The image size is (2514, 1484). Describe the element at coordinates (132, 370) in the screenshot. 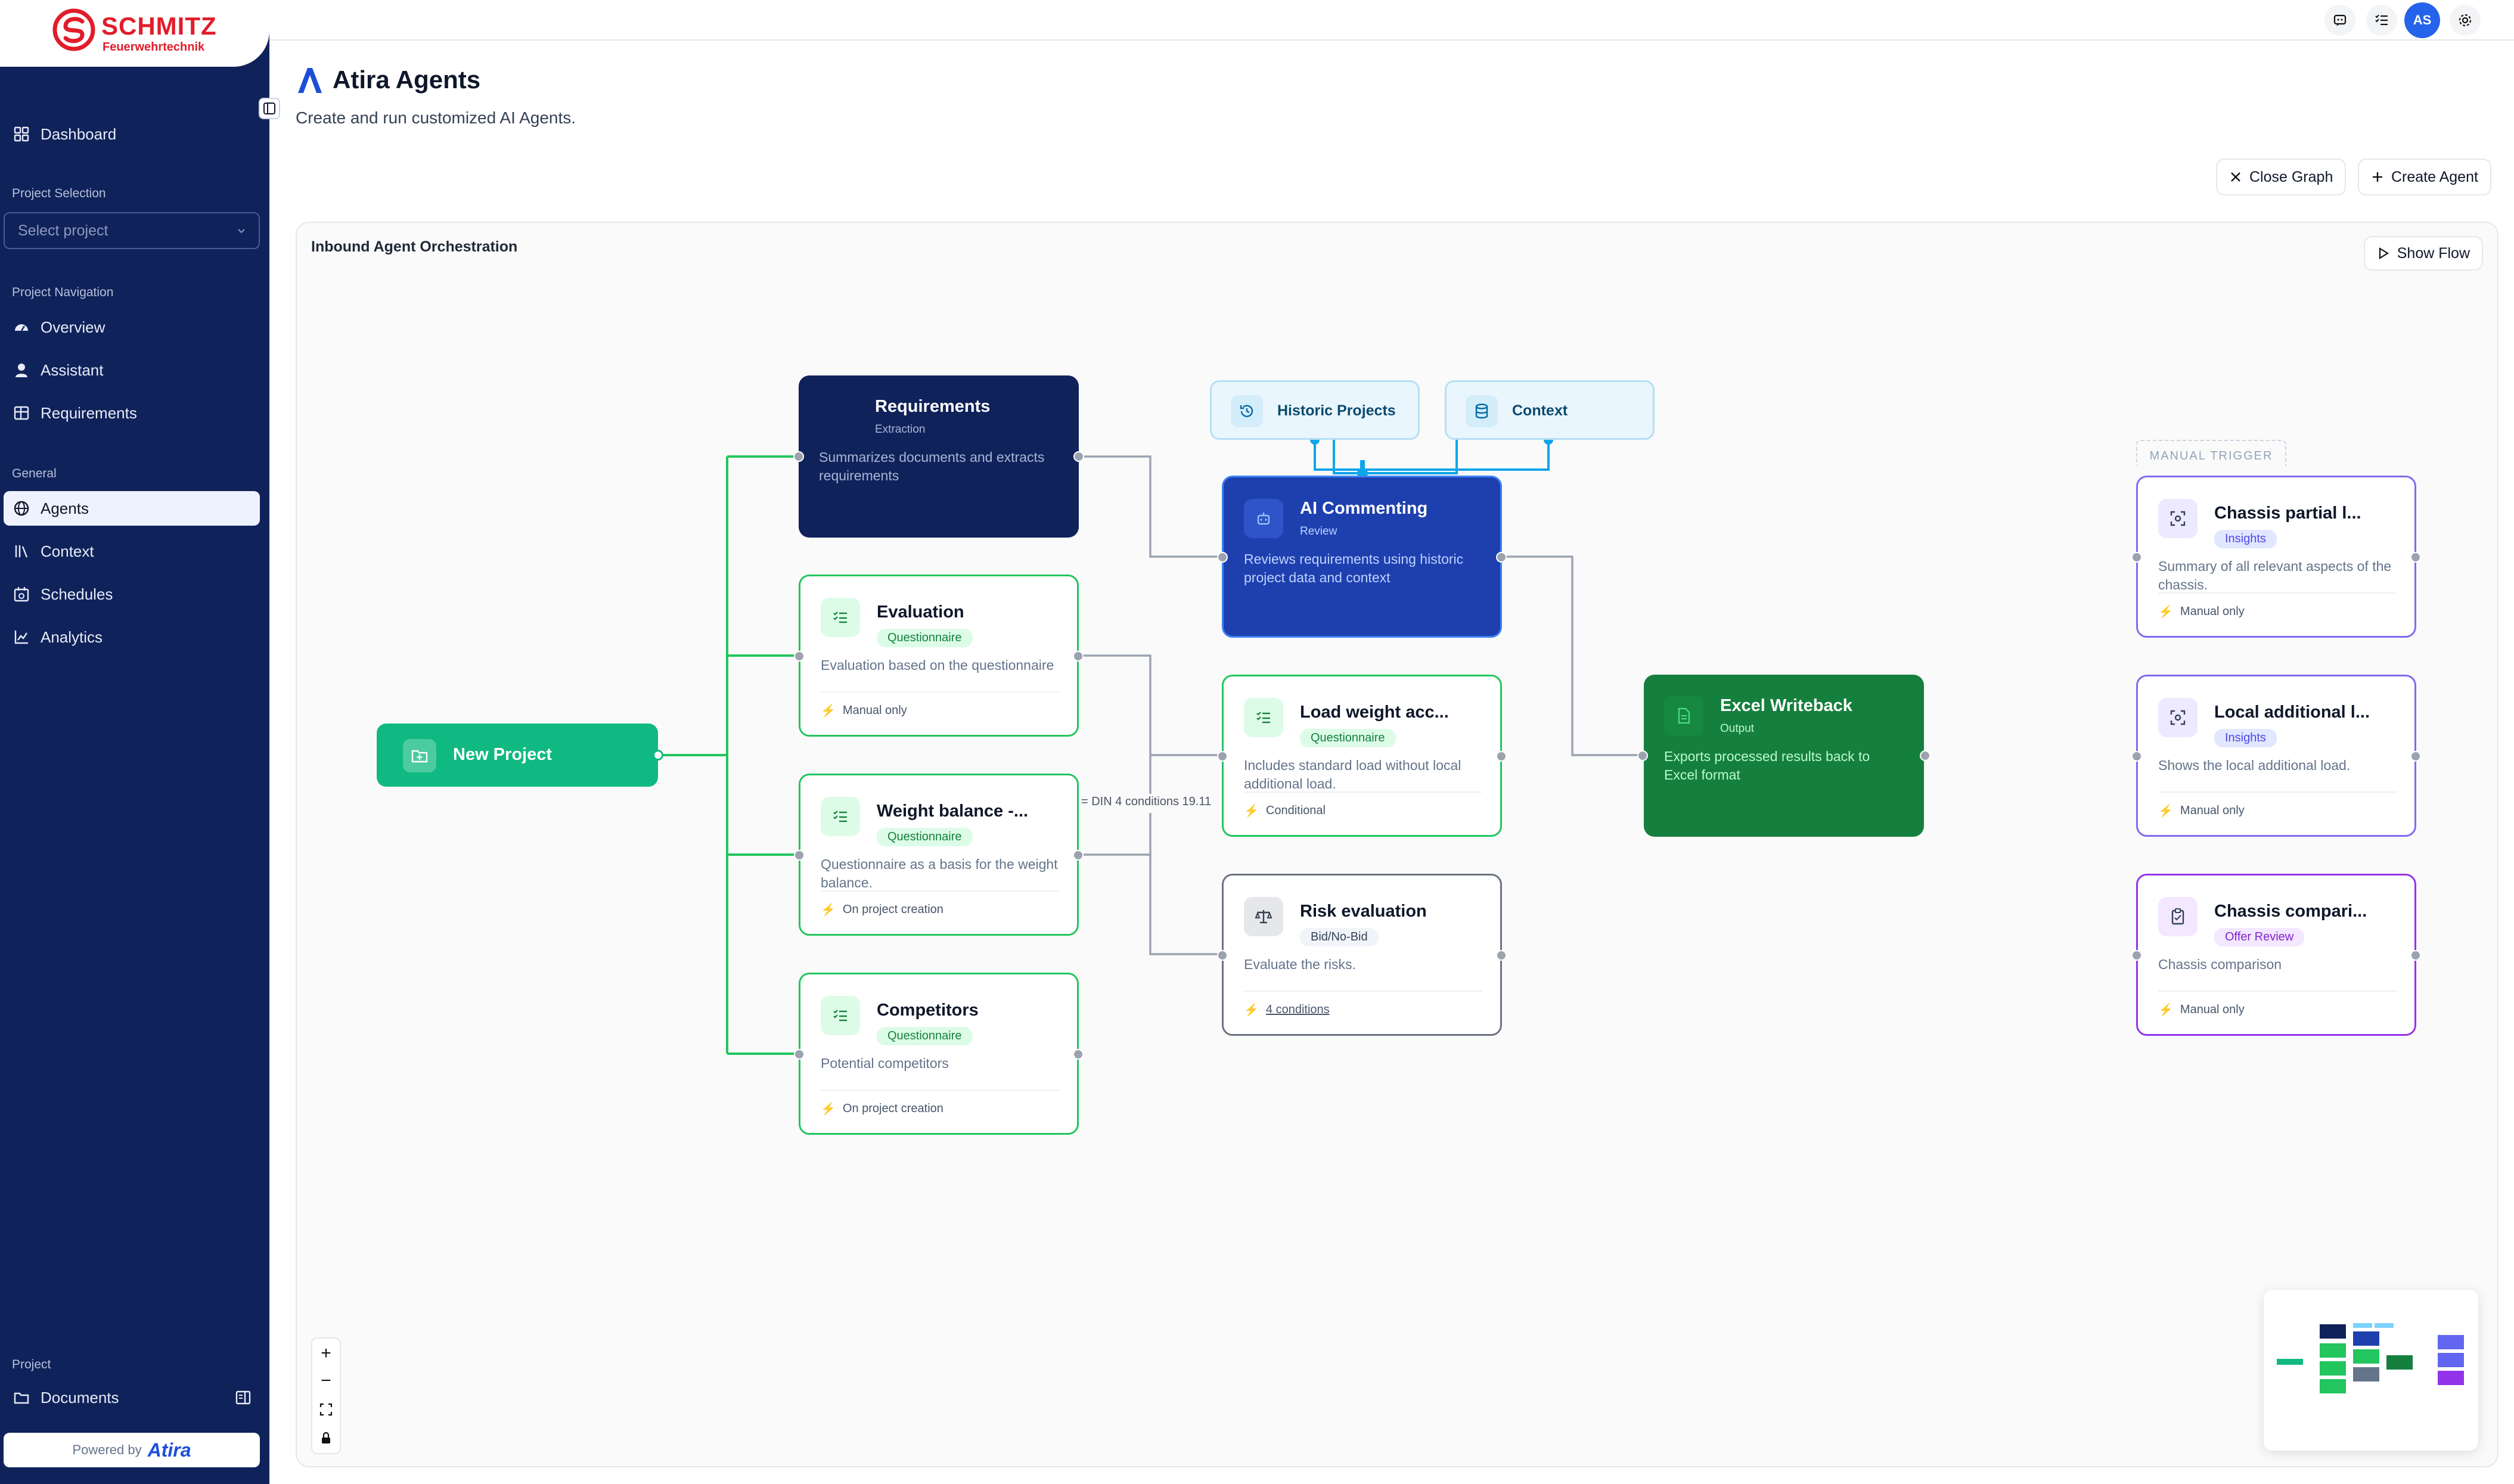

I see `sidebar-item-assistant: Assistant` at that location.